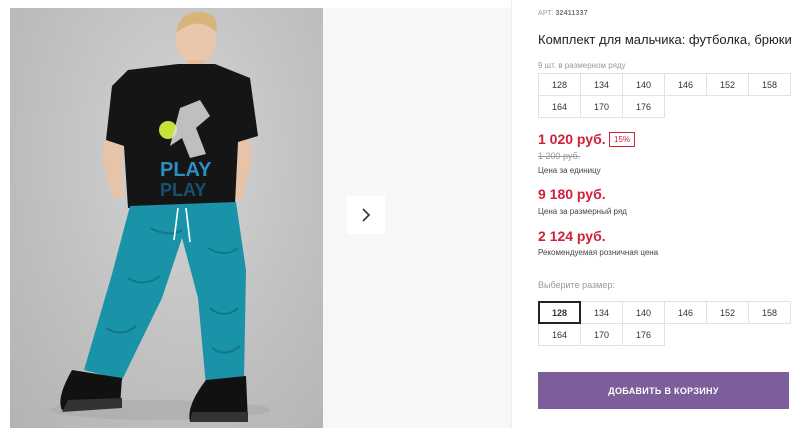 The height and width of the screenshot is (428, 800). What do you see at coordinates (559, 84) in the screenshot?
I see `series-size-cell: 128` at bounding box center [559, 84].